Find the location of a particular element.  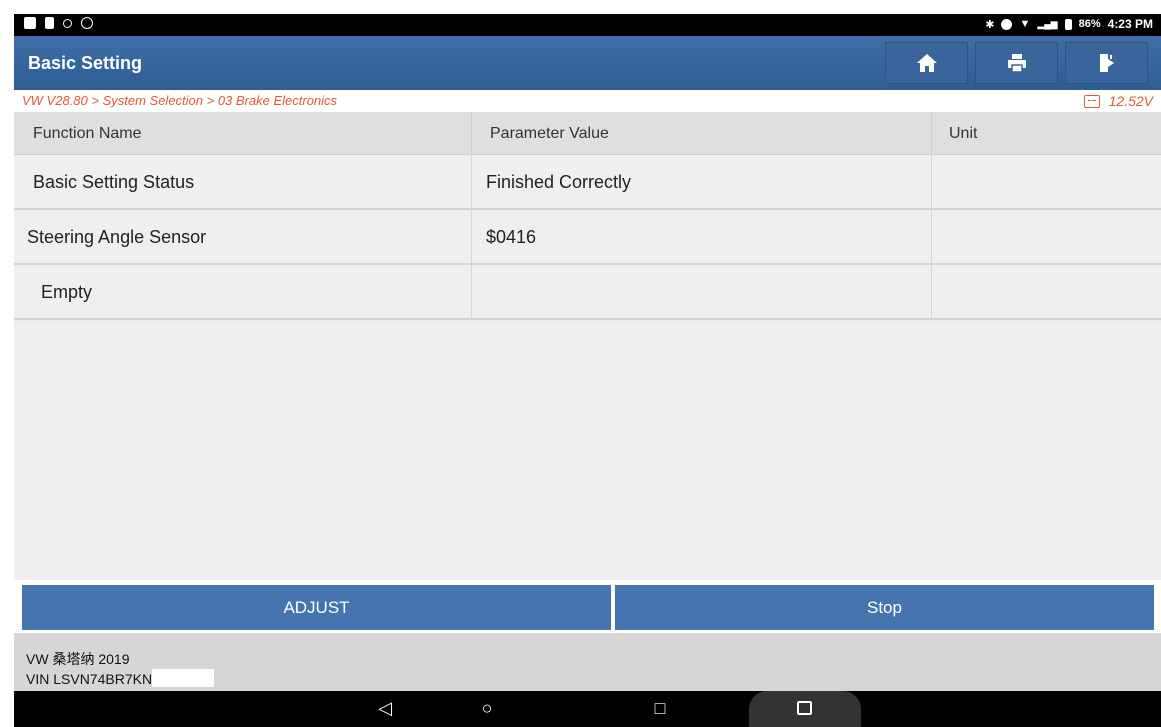

signal-icon: ▂▄▆ is located at coordinates (1047, 23).